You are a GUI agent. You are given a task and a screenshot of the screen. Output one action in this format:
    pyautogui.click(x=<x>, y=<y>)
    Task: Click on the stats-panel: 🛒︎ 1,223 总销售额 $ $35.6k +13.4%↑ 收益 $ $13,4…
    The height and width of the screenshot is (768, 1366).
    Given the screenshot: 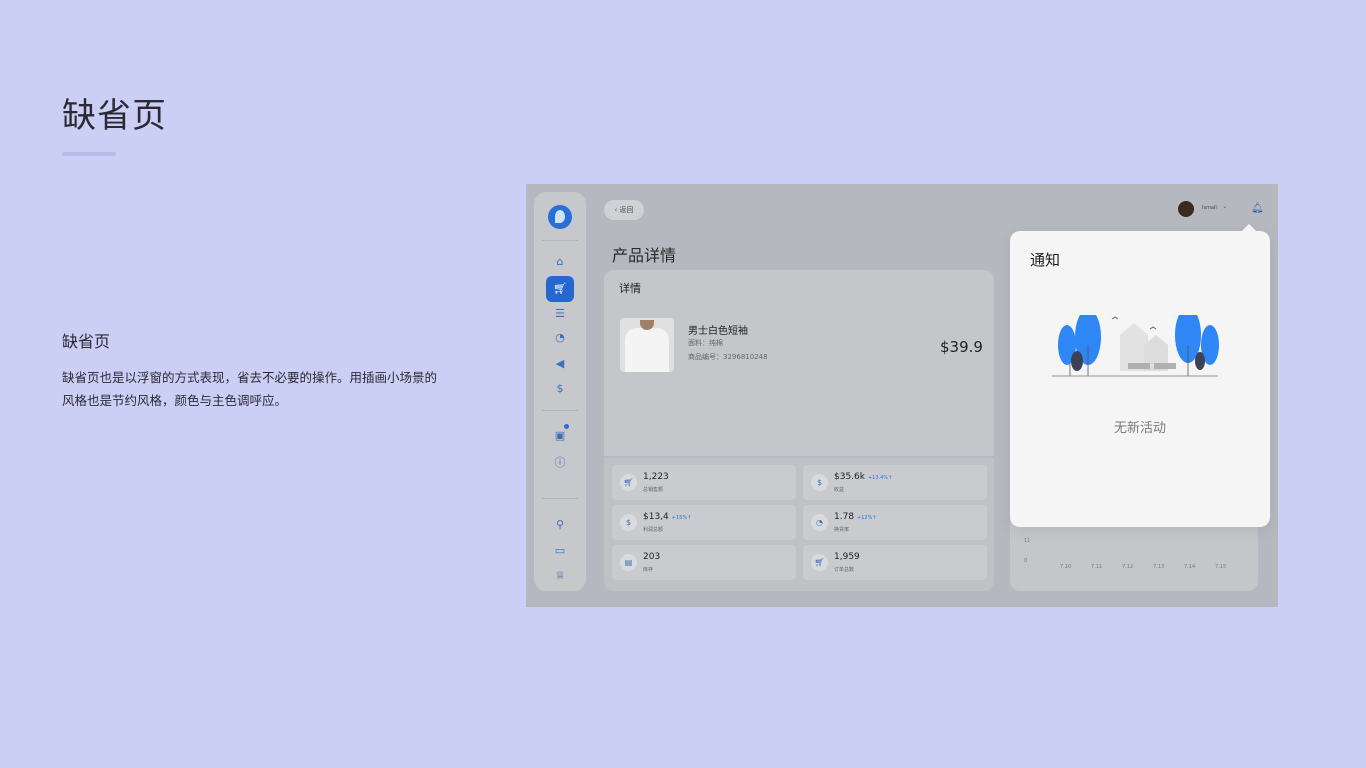 What is the action you would take?
    pyautogui.click(x=799, y=524)
    